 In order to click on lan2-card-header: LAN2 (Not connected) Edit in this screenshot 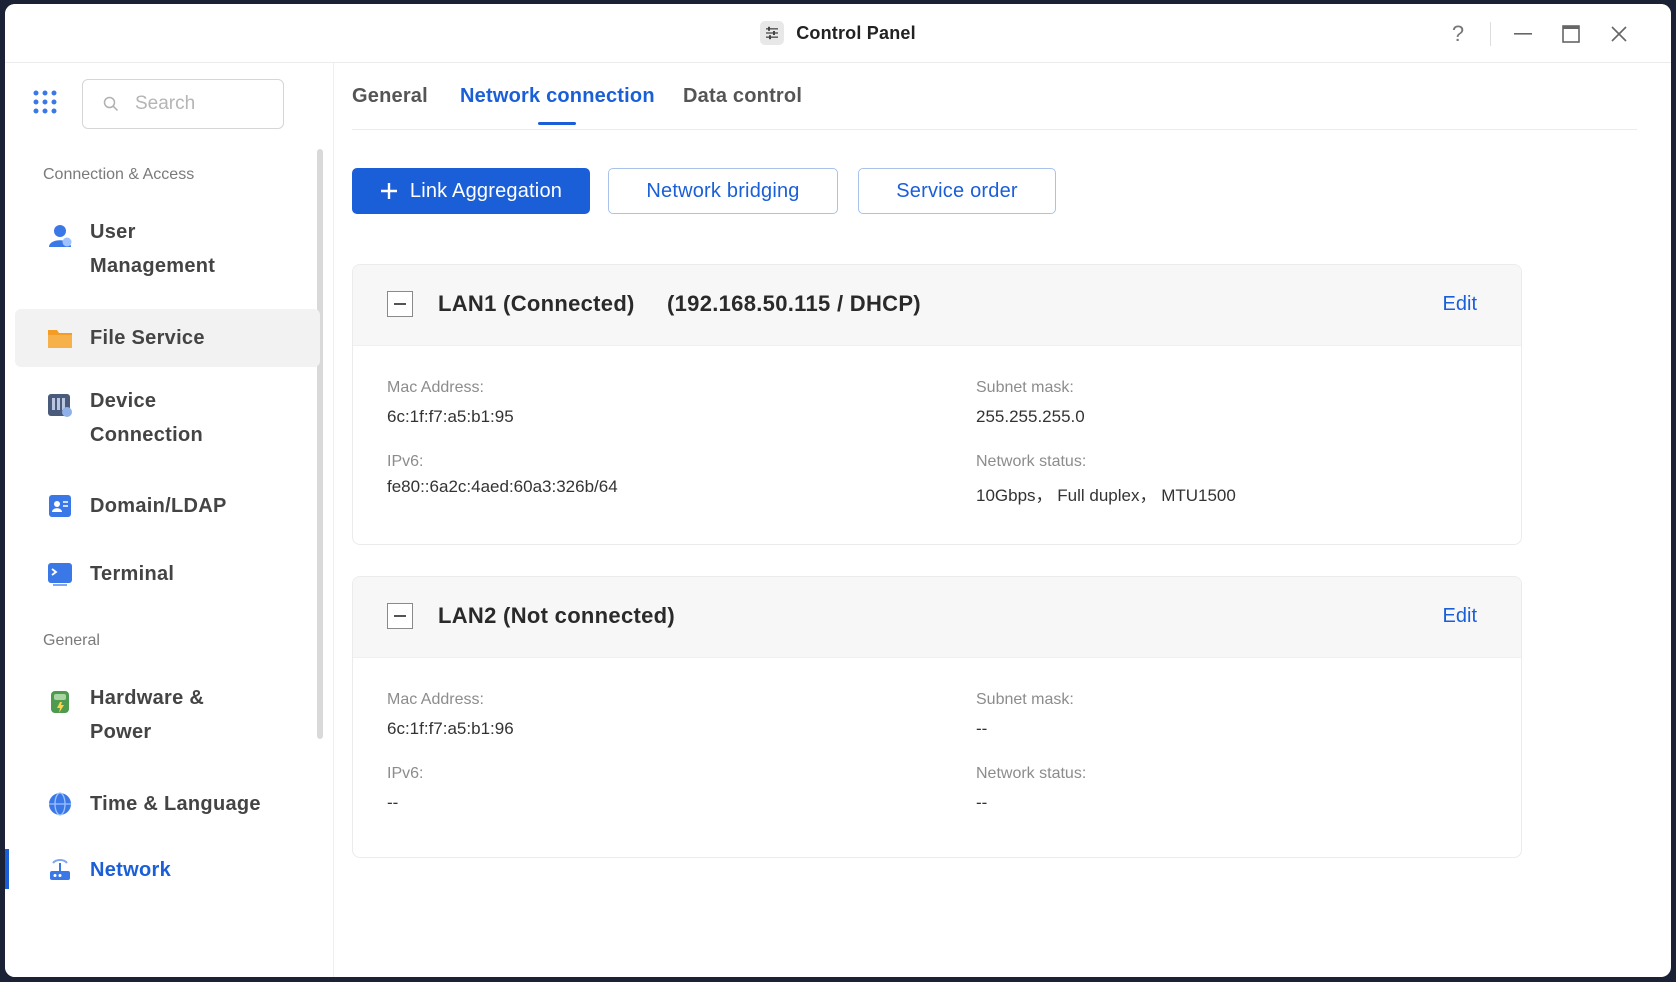, I will do `click(937, 617)`.